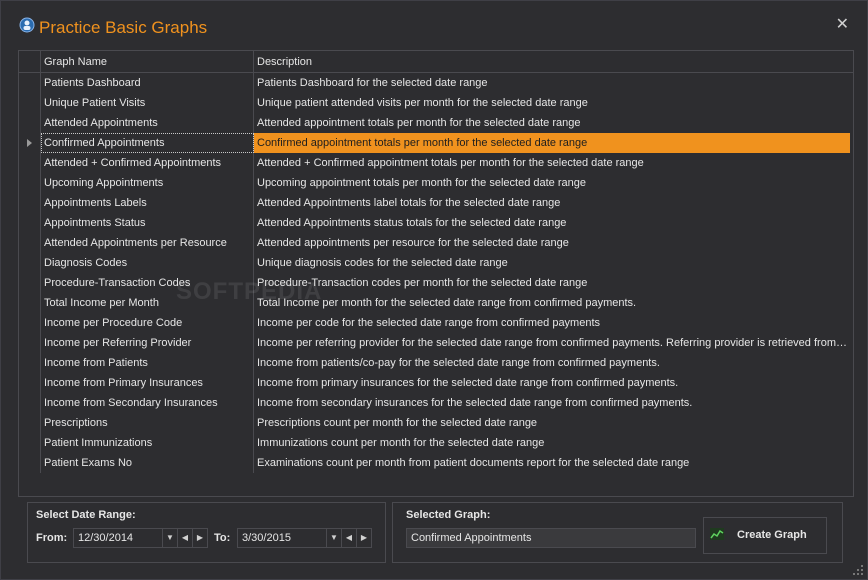 The width and height of the screenshot is (868, 580). Describe the element at coordinates (842, 25) in the screenshot. I see `close-icon: ✕` at that location.